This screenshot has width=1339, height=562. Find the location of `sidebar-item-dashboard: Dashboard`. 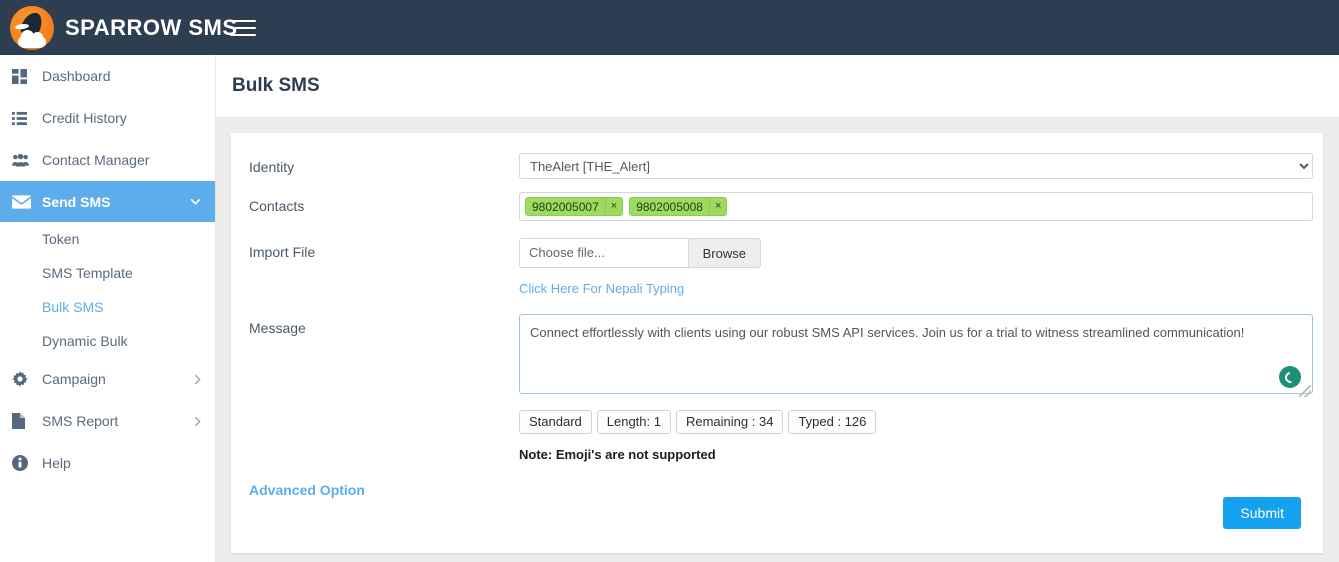

sidebar-item-dashboard: Dashboard is located at coordinates (107, 76).